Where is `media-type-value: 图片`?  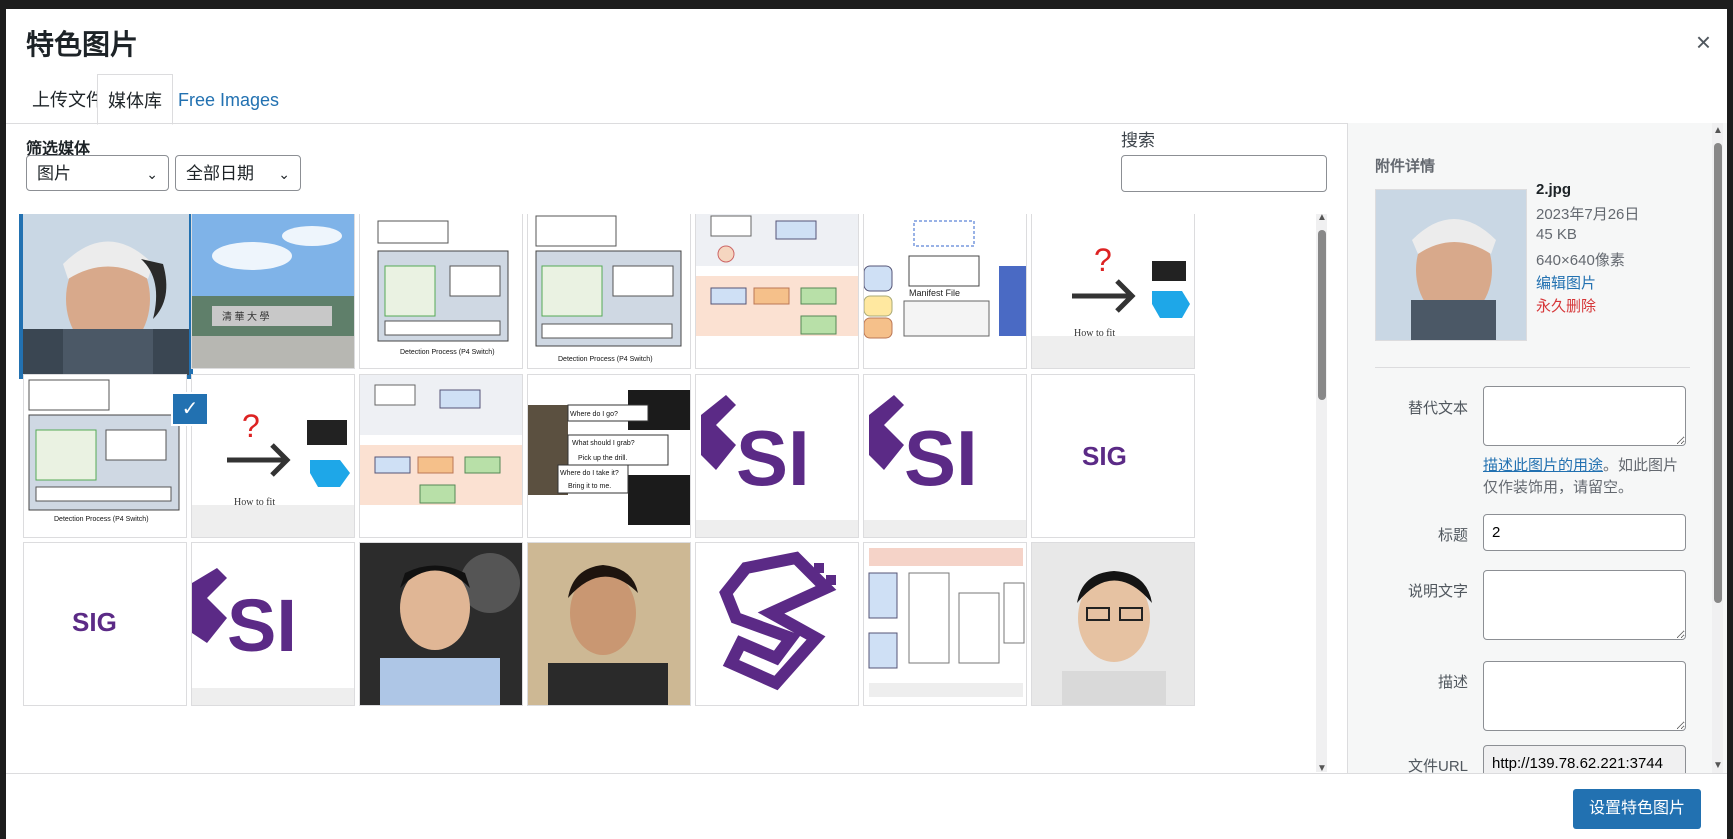
media-type-value: 图片 is located at coordinates (54, 173).